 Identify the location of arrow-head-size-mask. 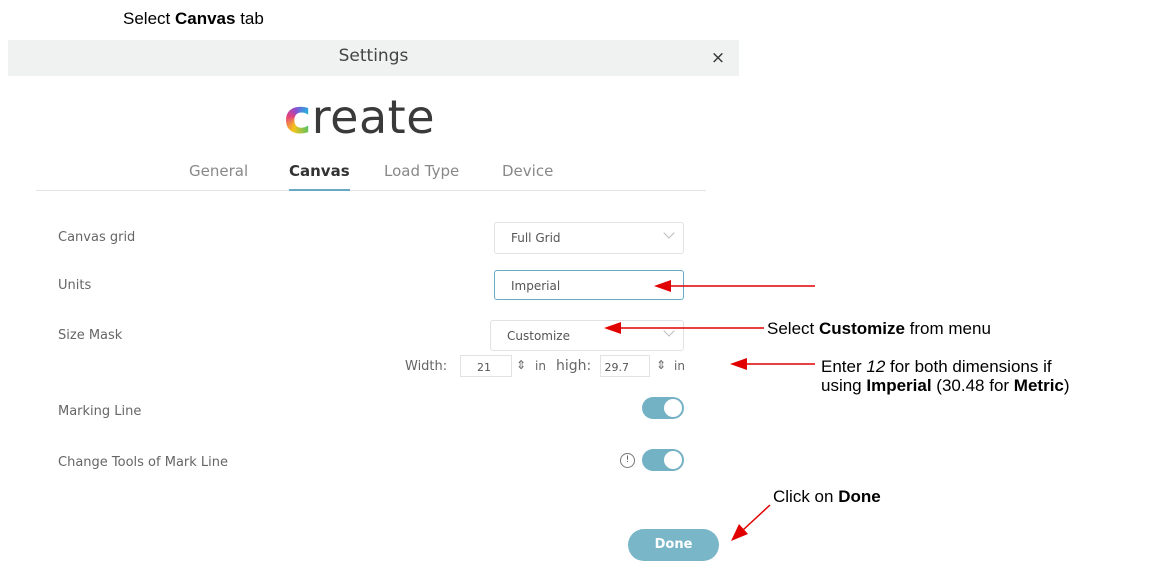
(612, 328).